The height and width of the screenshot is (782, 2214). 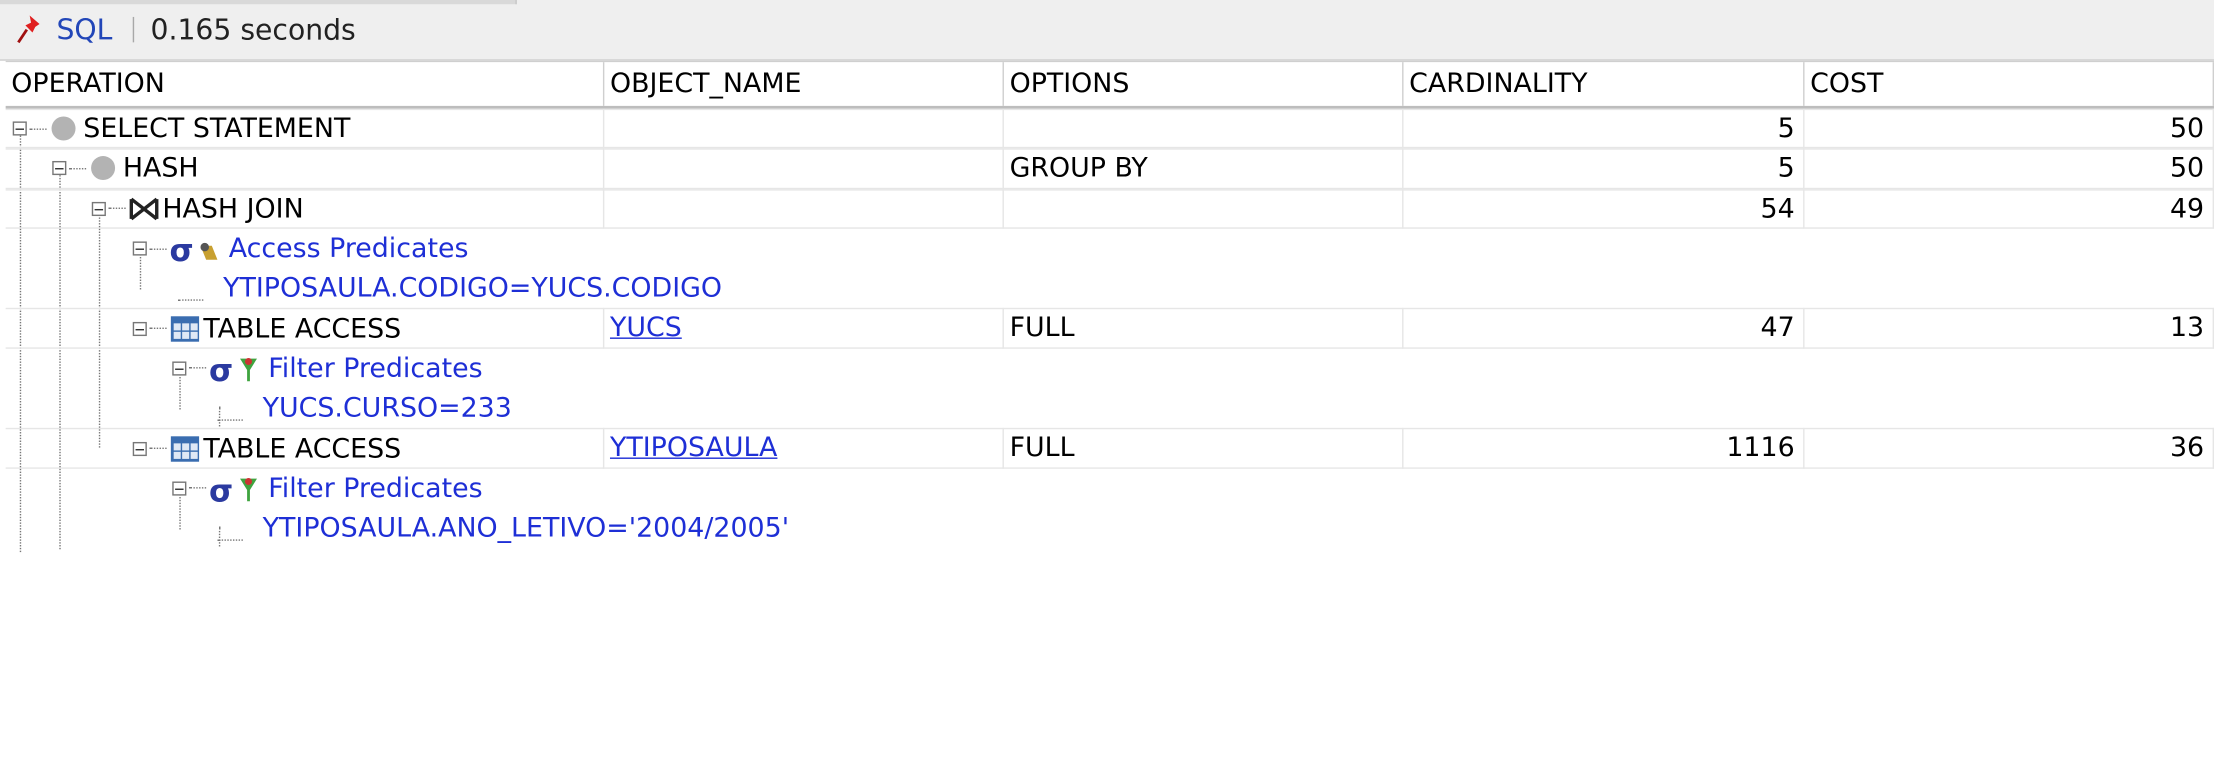 What do you see at coordinates (348, 249) in the screenshot?
I see `predicate-label: Access Predicates` at bounding box center [348, 249].